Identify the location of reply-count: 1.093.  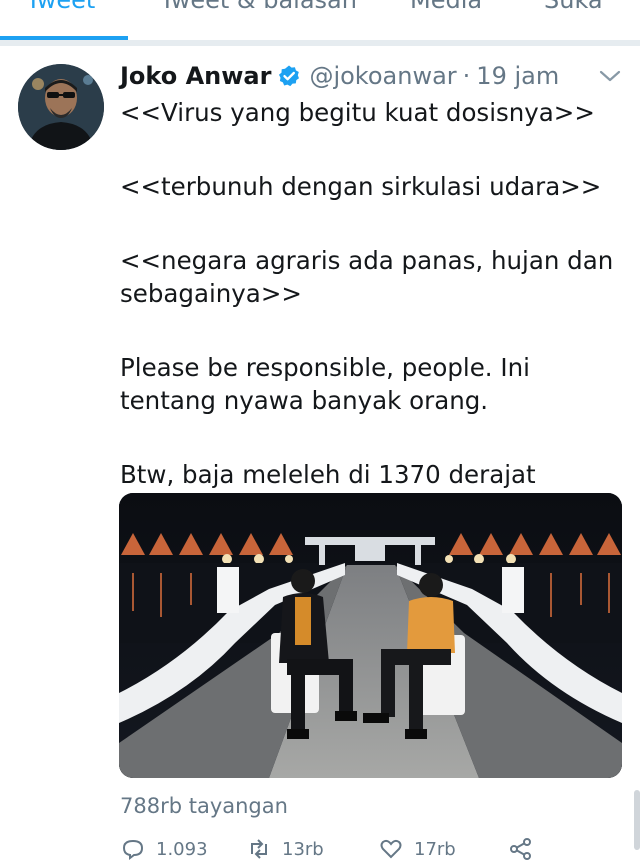
(182, 849).